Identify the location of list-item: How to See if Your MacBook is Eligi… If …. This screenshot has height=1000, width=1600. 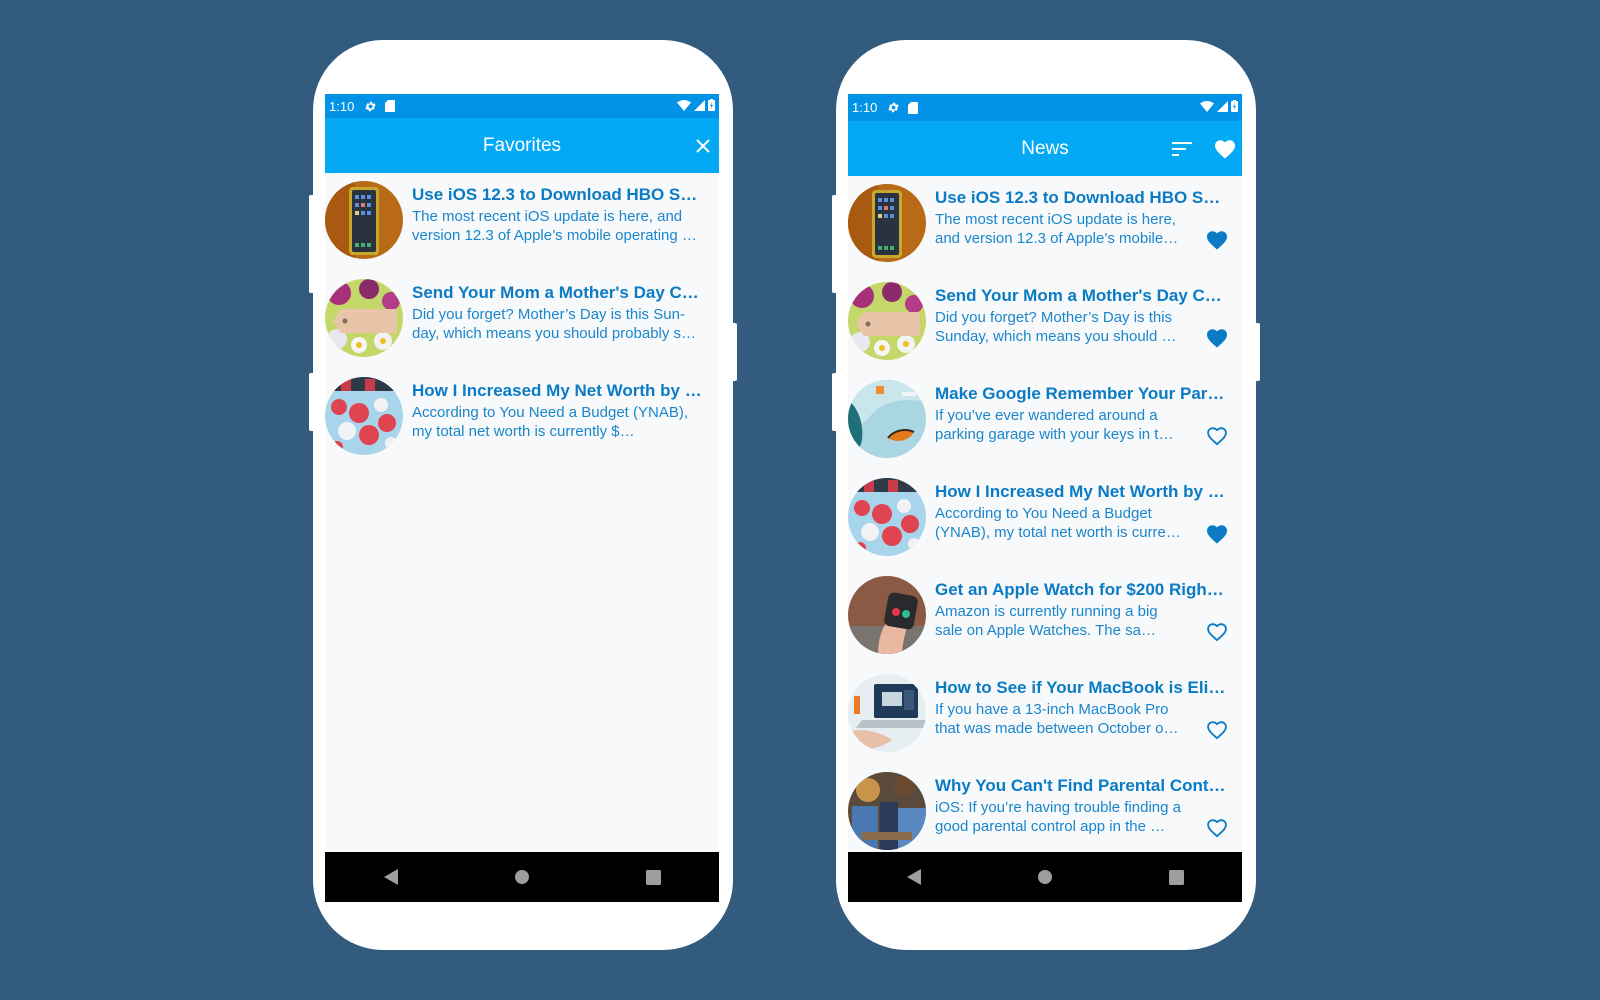
(1045, 723).